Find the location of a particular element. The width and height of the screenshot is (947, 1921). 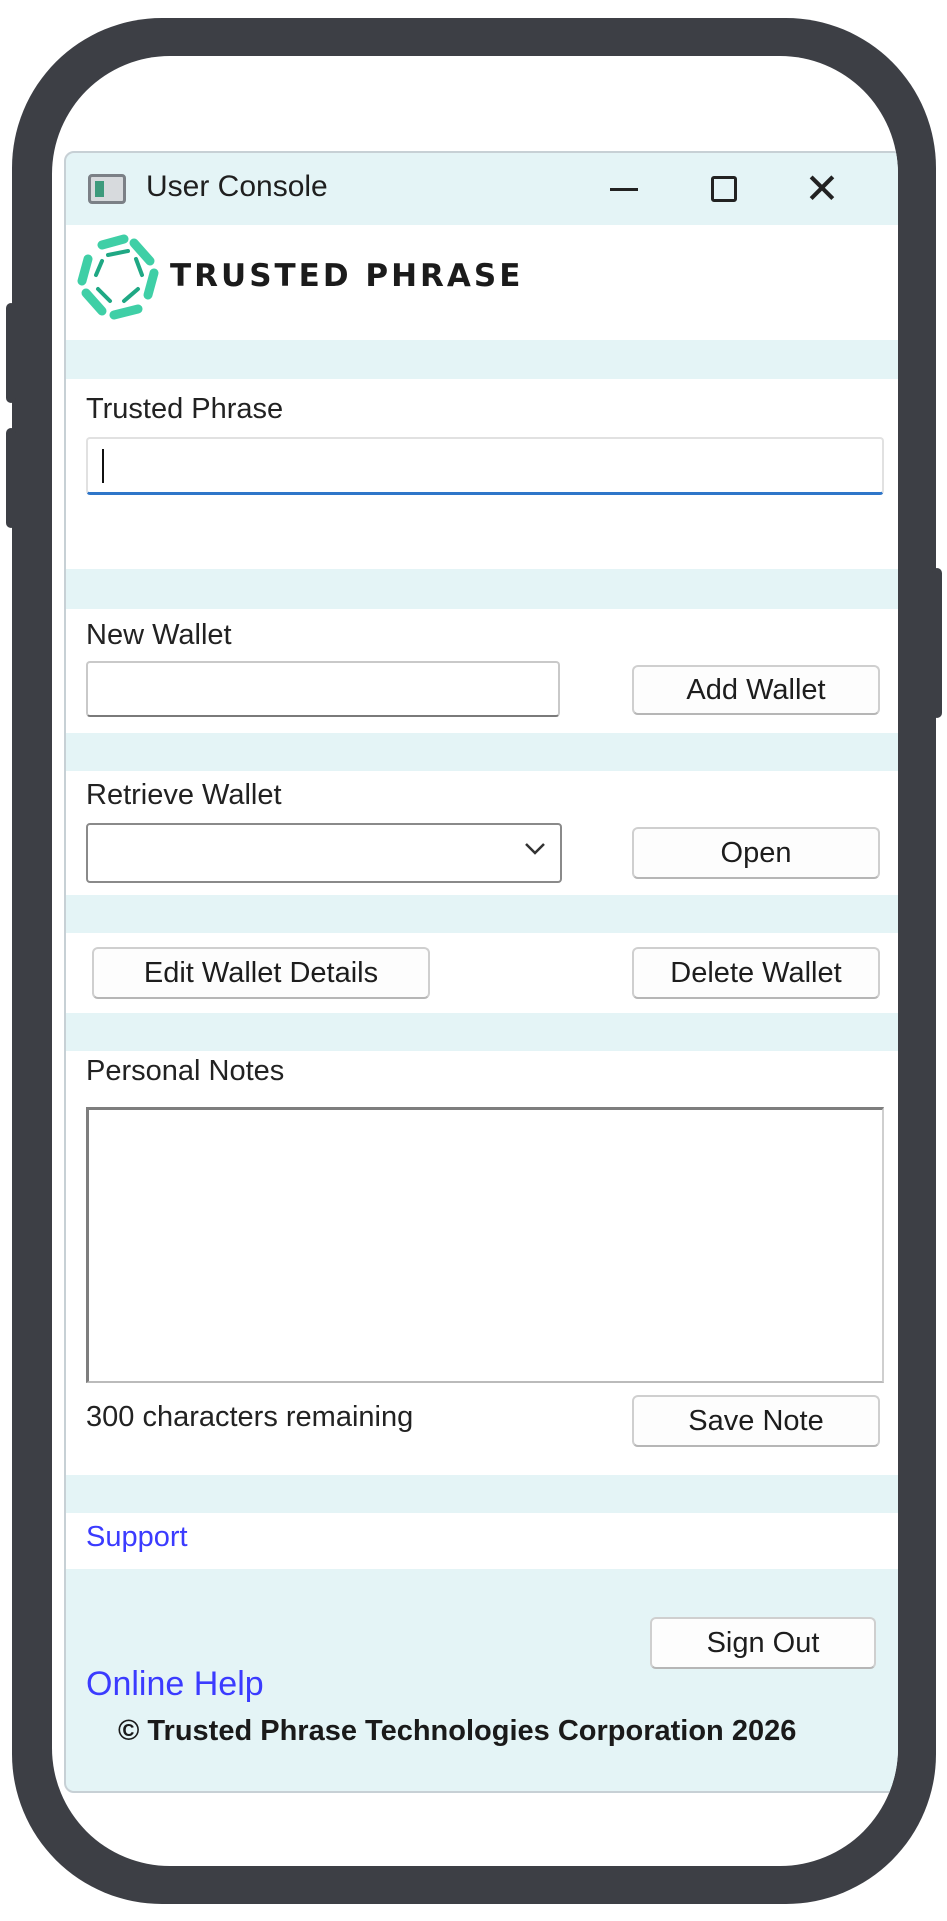

delete-wallet-button: Delete Wallet is located at coordinates (756, 973).